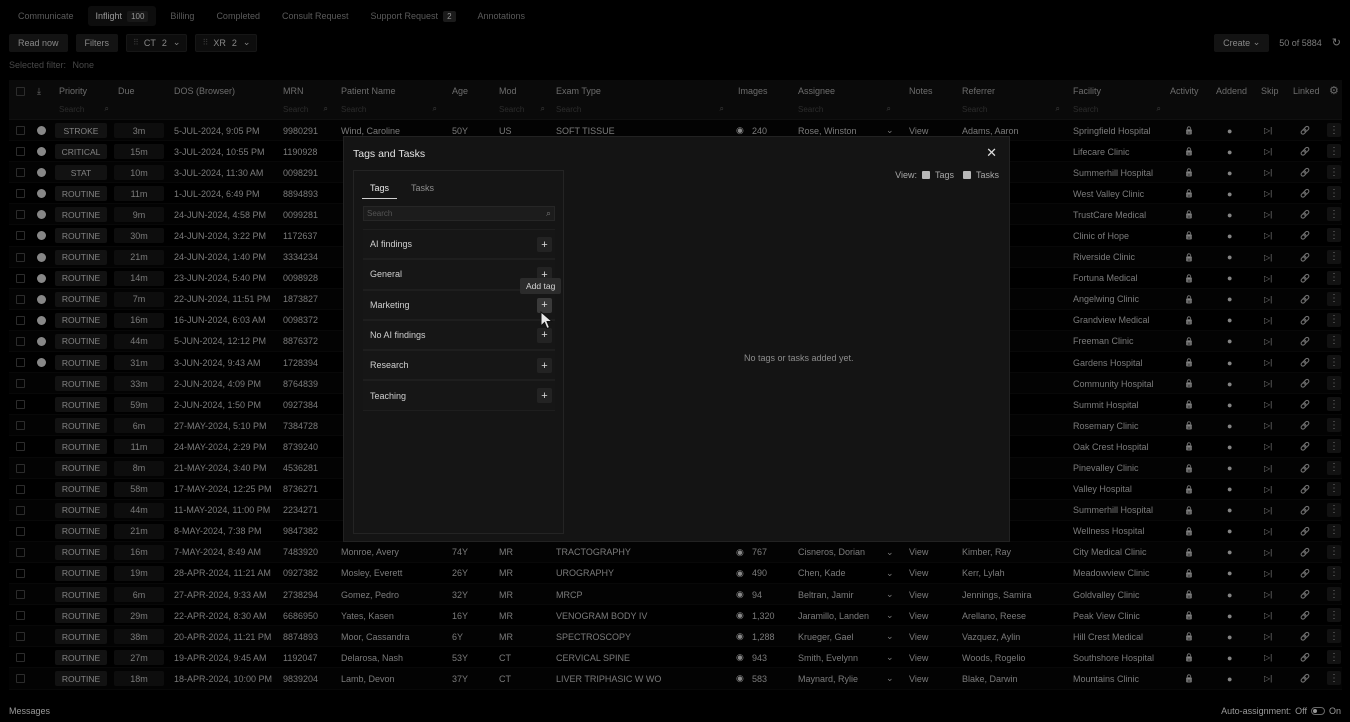  I want to click on filters-button: Filters, so click(97, 42).